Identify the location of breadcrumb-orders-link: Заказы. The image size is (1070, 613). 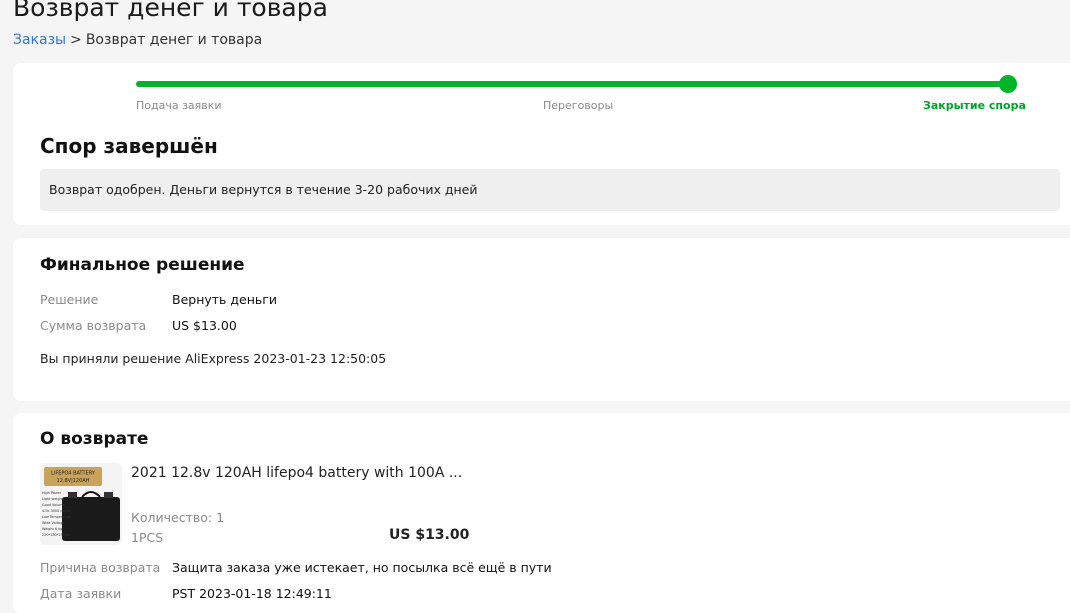
(39, 40).